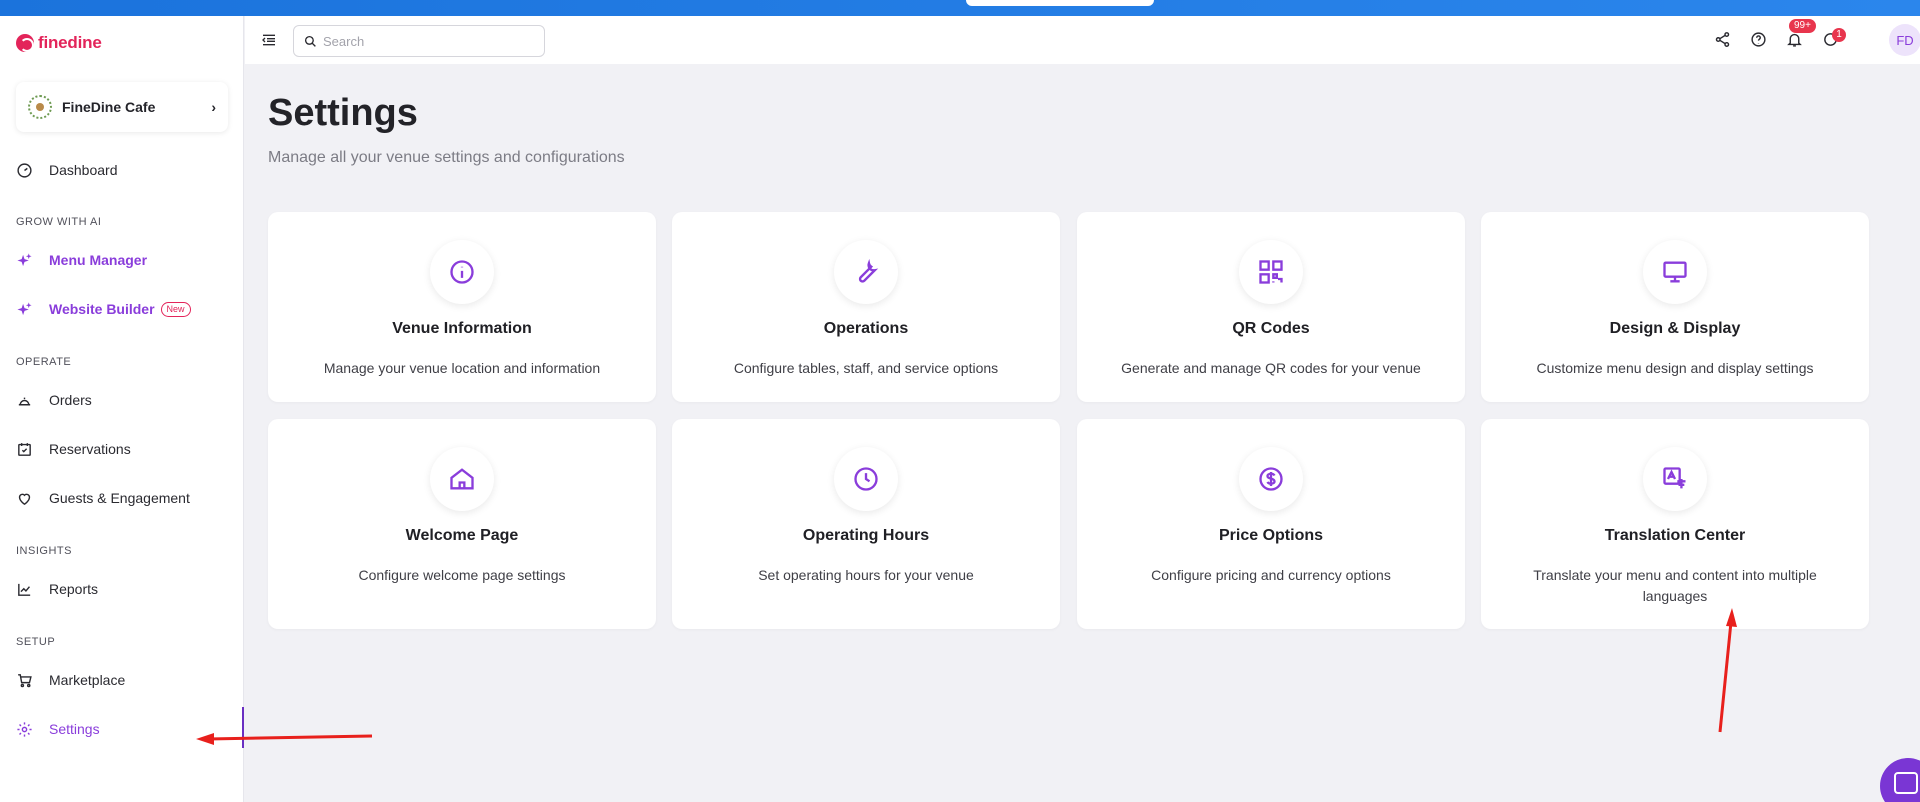 This screenshot has height=802, width=1920. I want to click on sidebar-item-label: Guests & Engagement, so click(119, 498).